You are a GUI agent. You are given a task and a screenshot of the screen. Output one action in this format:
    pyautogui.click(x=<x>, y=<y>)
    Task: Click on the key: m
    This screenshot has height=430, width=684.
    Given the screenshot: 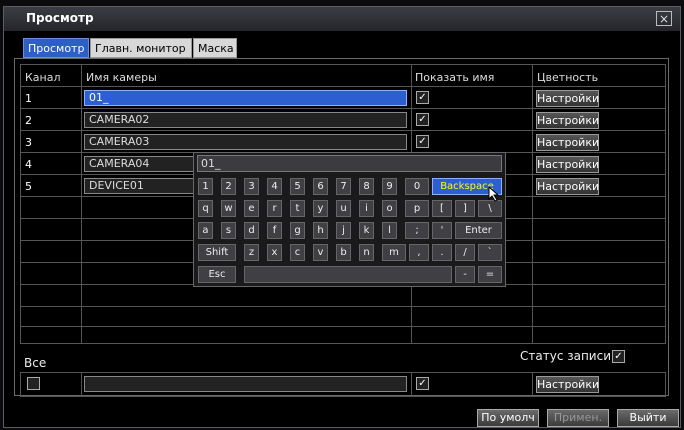 What is the action you would take?
    pyautogui.click(x=394, y=252)
    